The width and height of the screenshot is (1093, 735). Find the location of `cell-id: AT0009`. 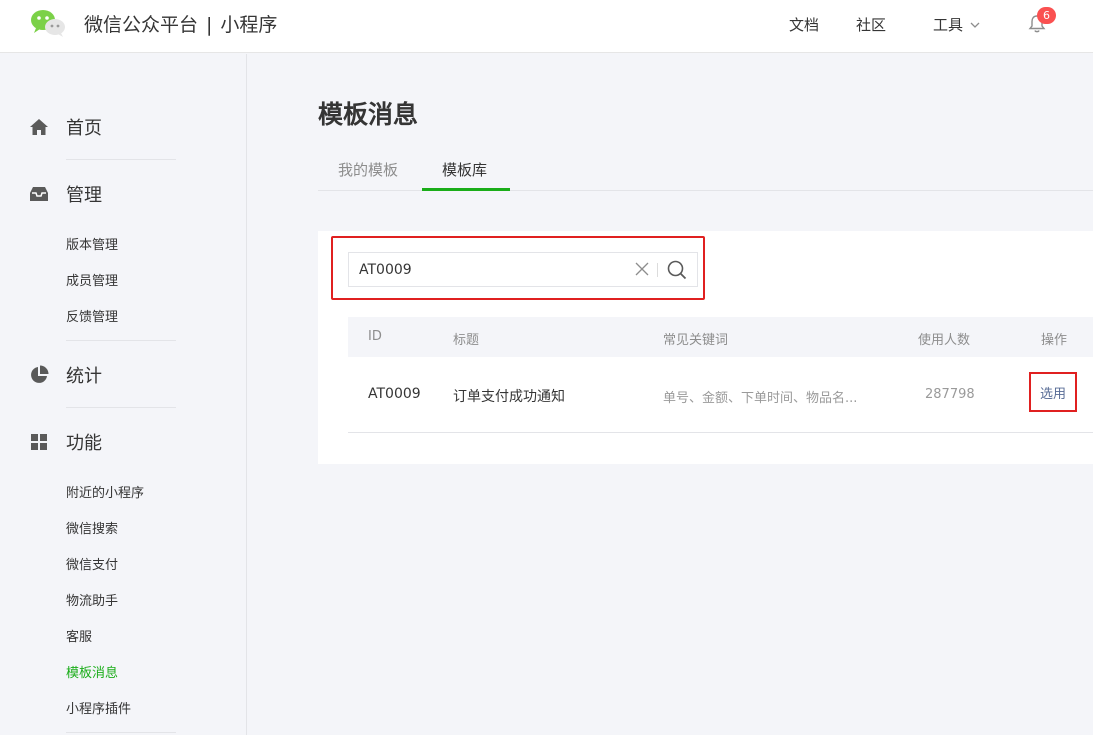

cell-id: AT0009 is located at coordinates (394, 394).